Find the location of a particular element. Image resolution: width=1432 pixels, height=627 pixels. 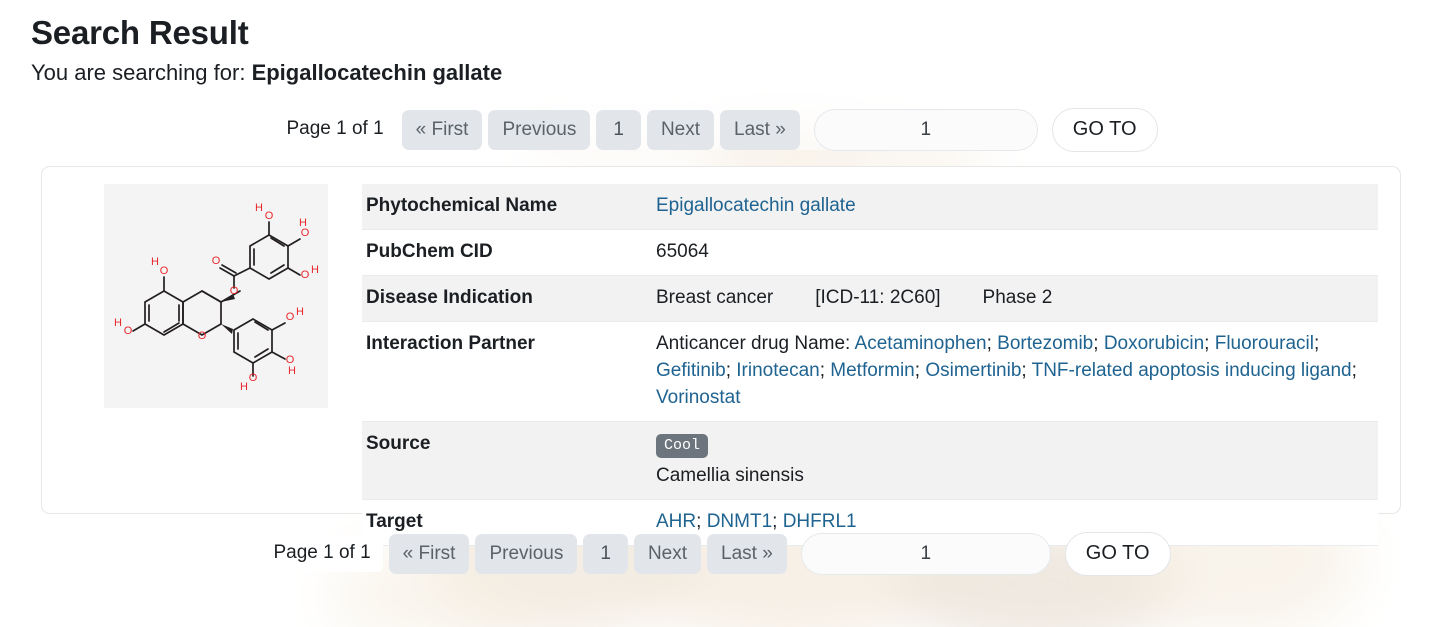

table-row: Source Cool Camellia sinensis is located at coordinates (870, 460).